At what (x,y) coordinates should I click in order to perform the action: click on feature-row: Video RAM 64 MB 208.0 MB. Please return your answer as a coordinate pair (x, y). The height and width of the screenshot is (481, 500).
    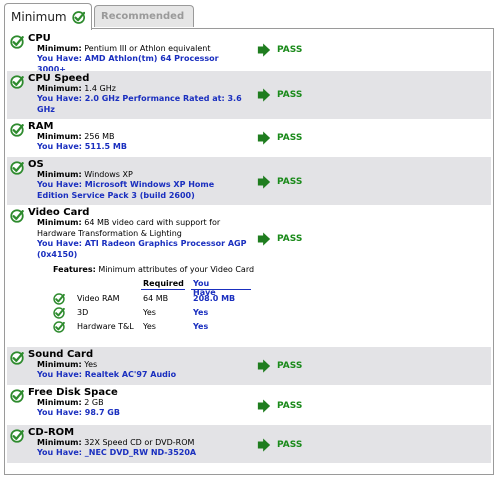
    Looking at the image, I should click on (153, 300).